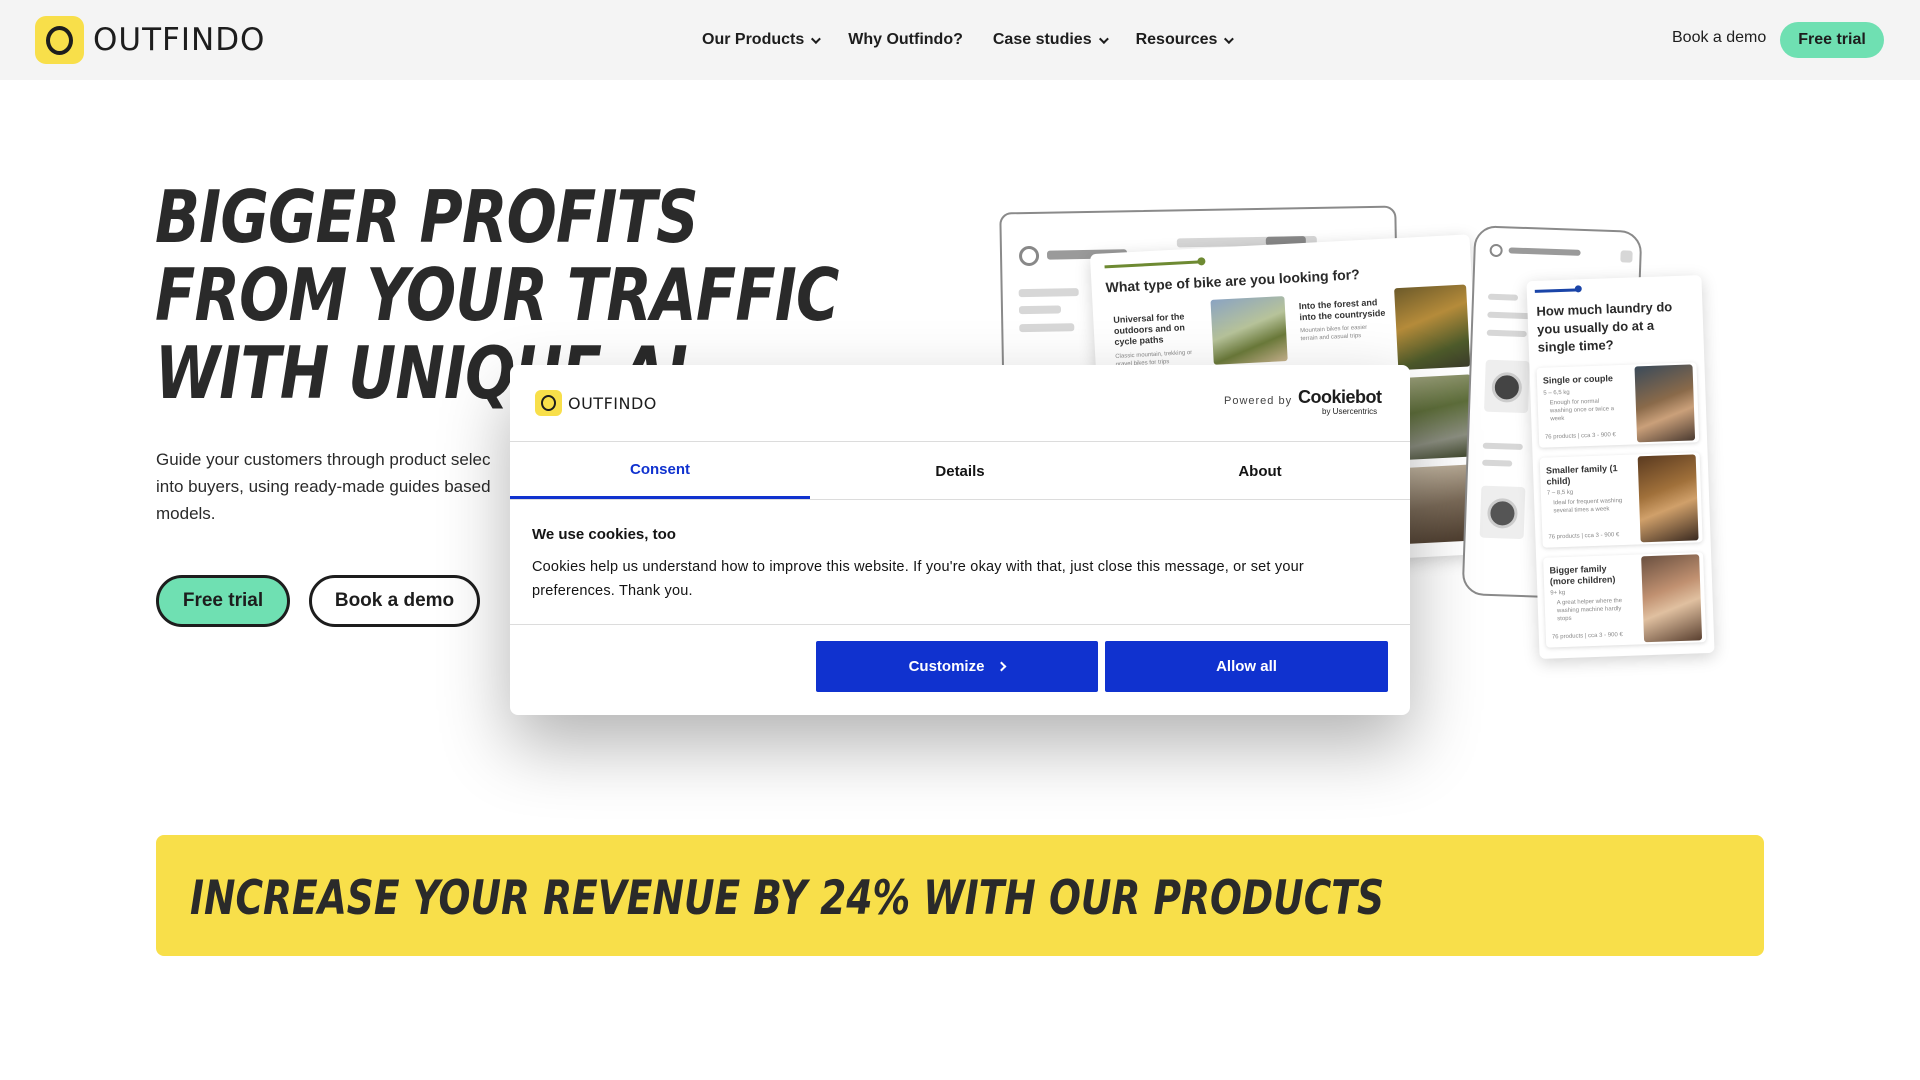 This screenshot has height=1080, width=1920. I want to click on menu-our-products: Our Products, so click(762, 40).